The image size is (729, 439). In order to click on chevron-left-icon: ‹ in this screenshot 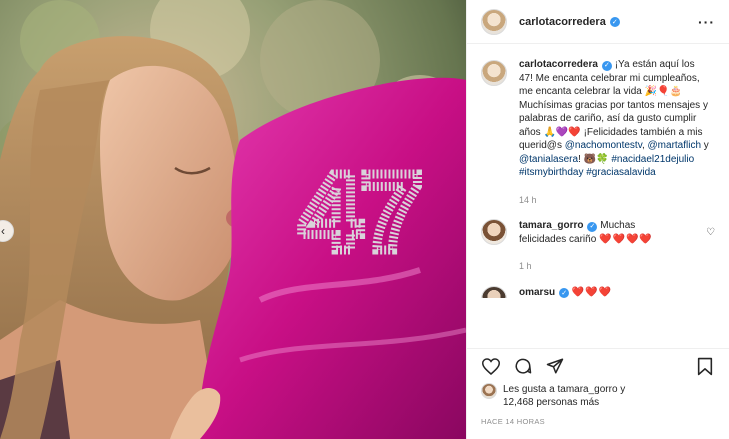, I will do `click(3, 231)`.